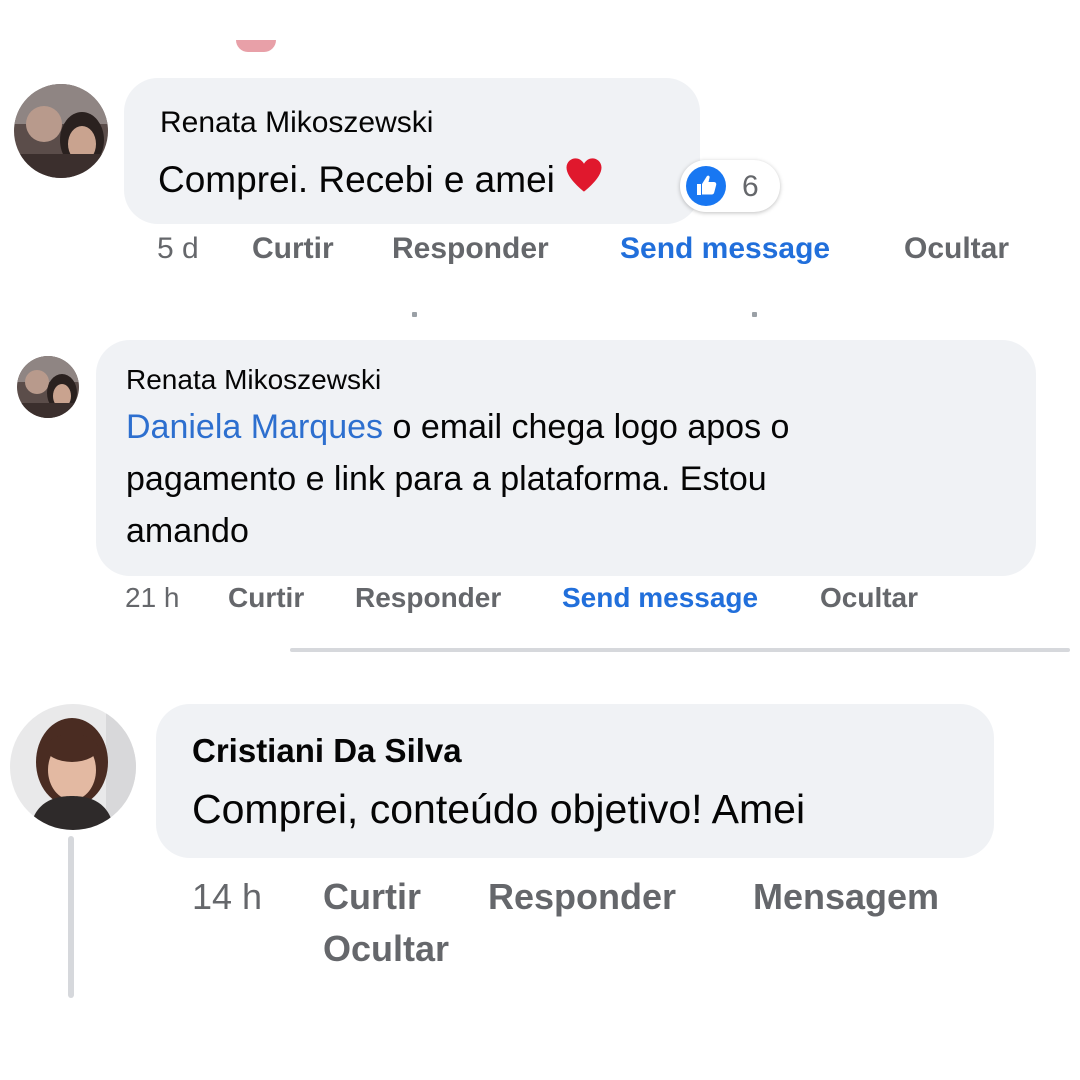 This screenshot has height=1080, width=1080. Describe the element at coordinates (227, 897) in the screenshot. I see `comment-timestamp: 14 h` at that location.